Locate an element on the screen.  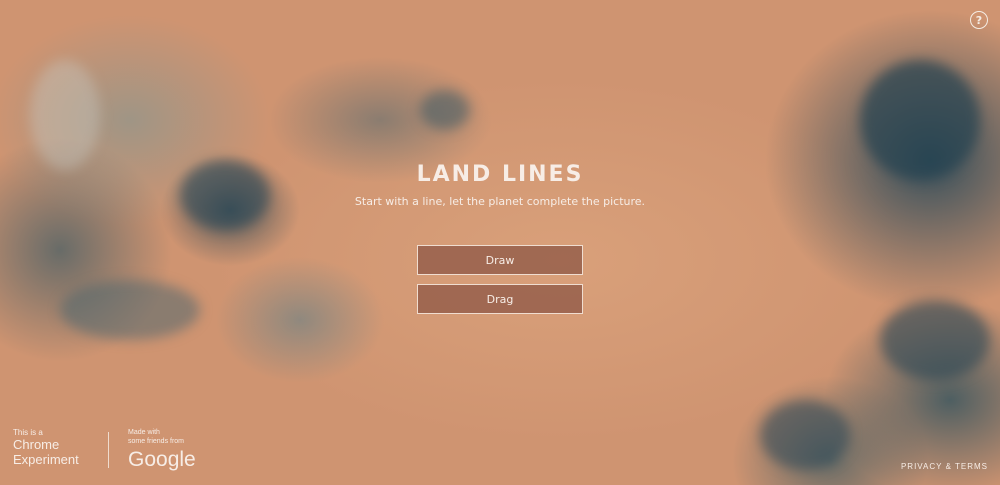
google-caption-1: Made with is located at coordinates (144, 432).